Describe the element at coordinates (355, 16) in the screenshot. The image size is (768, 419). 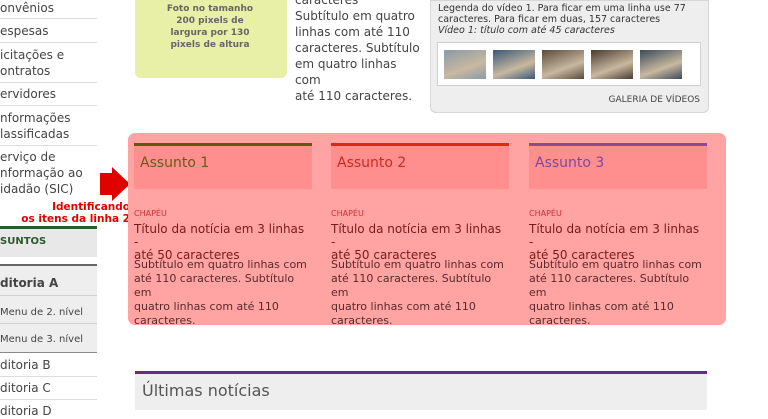
I see `text-line: Subtítulo em quatro` at that location.